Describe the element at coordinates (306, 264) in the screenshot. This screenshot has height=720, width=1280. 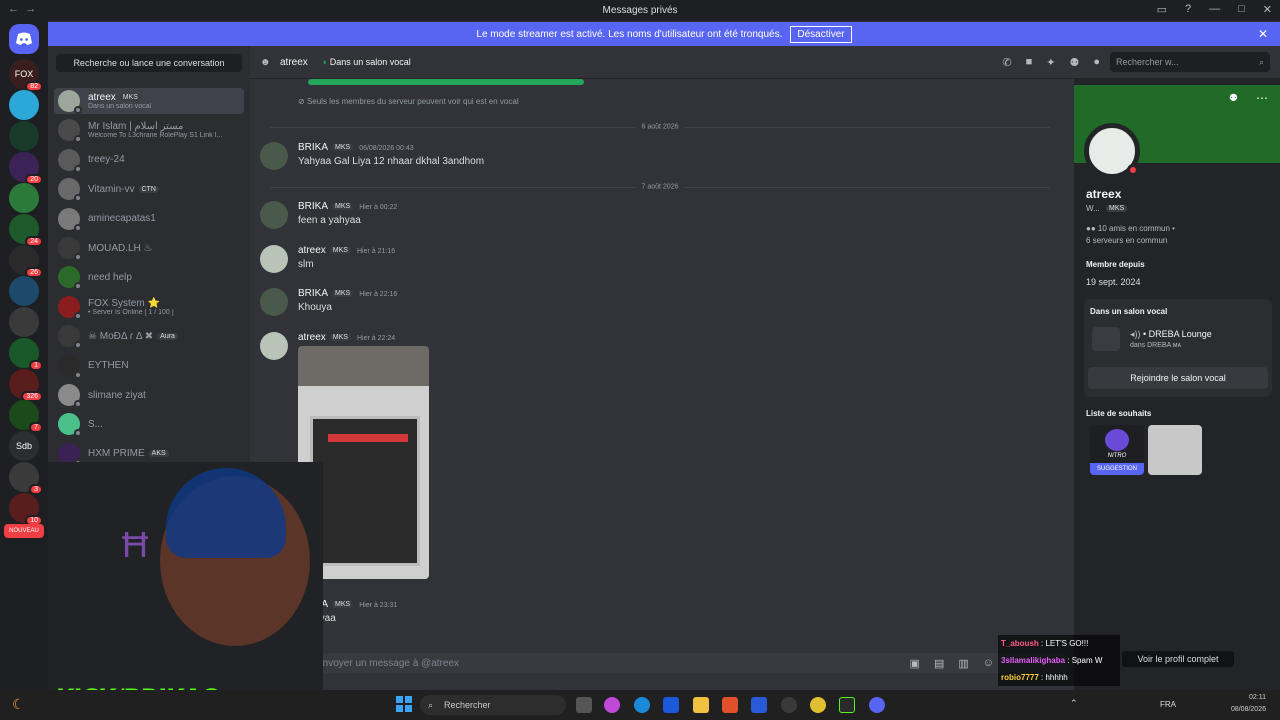
I see `message-text: slm` at that location.